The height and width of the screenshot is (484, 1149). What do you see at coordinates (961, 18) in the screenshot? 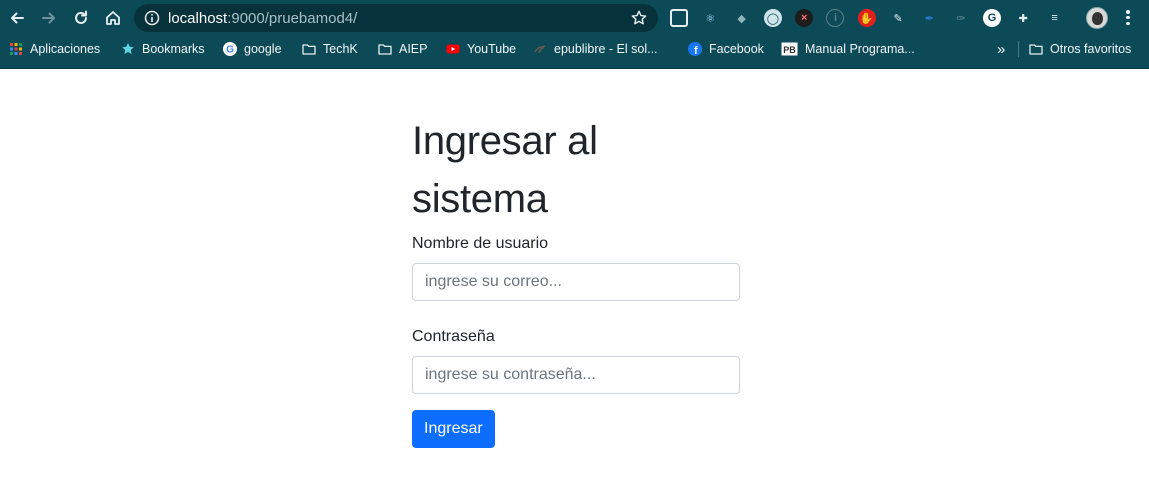
I see `feather-icon: ✑` at bounding box center [961, 18].